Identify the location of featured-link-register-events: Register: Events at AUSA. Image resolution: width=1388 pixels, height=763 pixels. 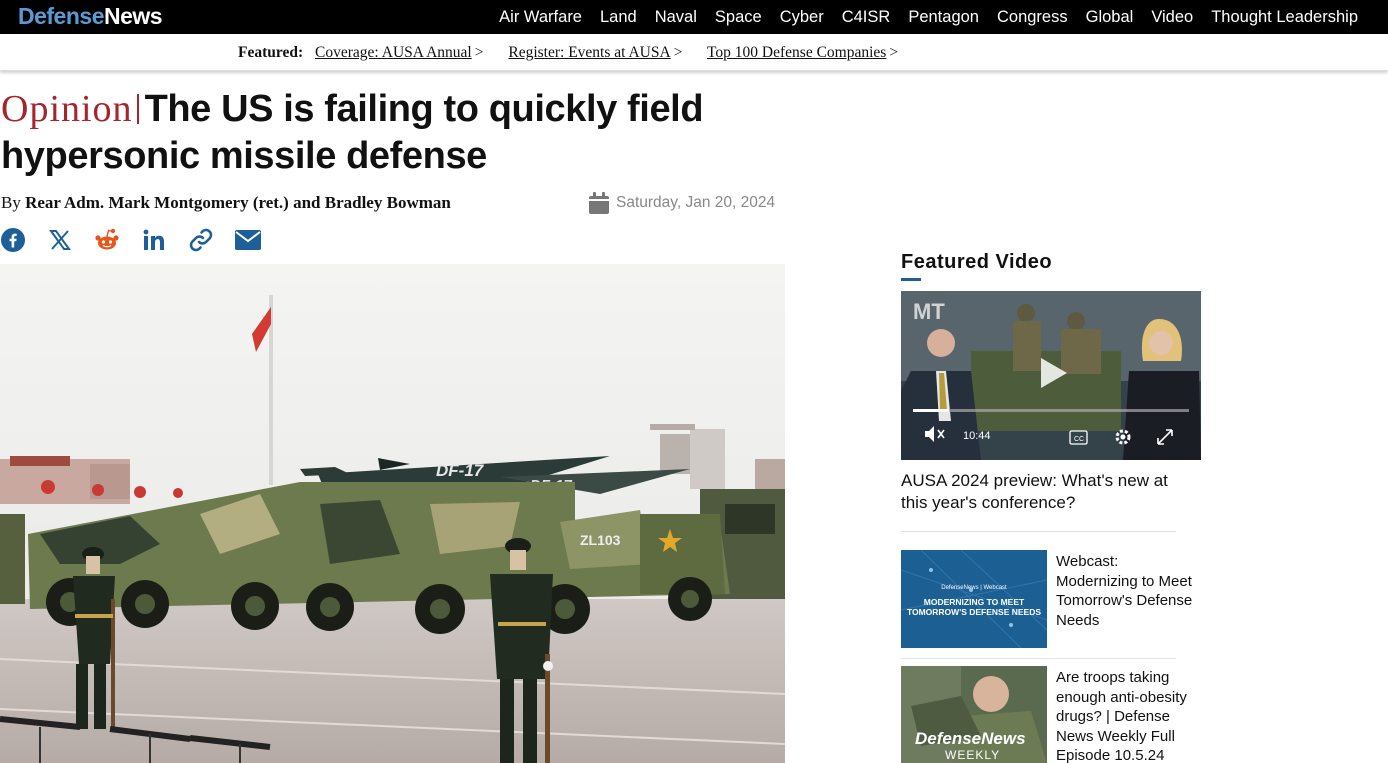
(589, 52).